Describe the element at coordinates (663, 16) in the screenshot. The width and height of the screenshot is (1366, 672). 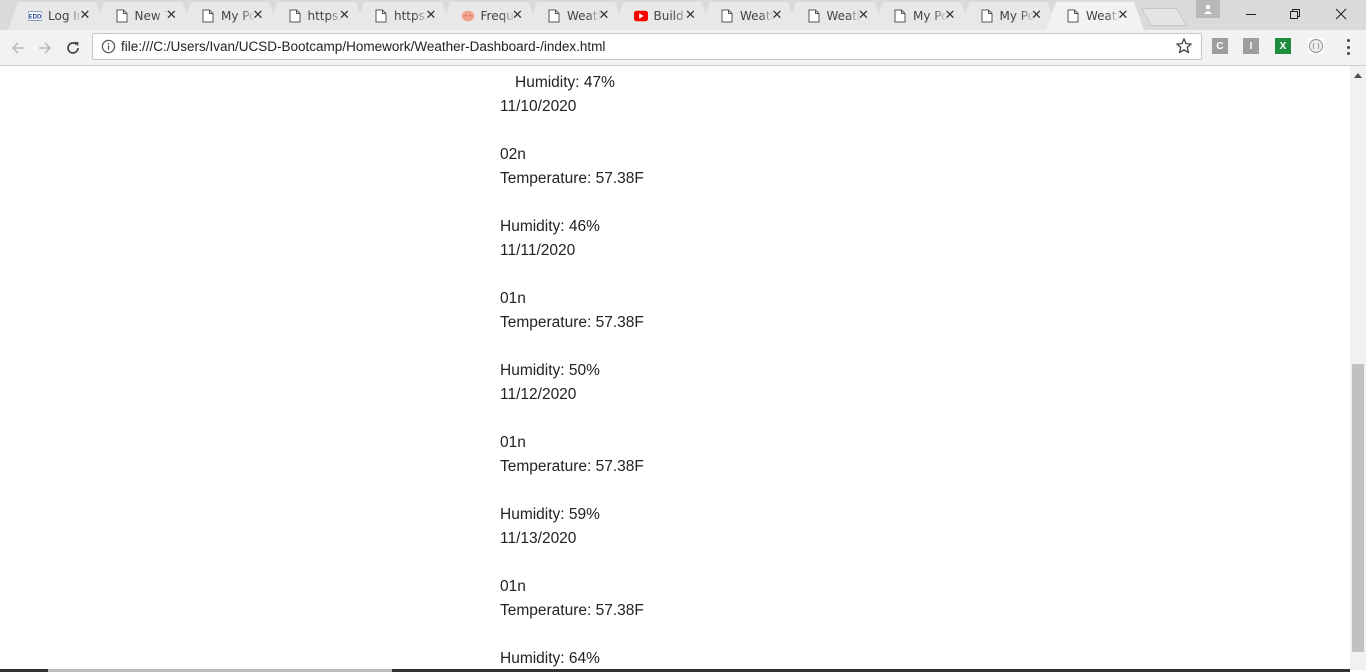
I see `tab: Build ✕` at that location.